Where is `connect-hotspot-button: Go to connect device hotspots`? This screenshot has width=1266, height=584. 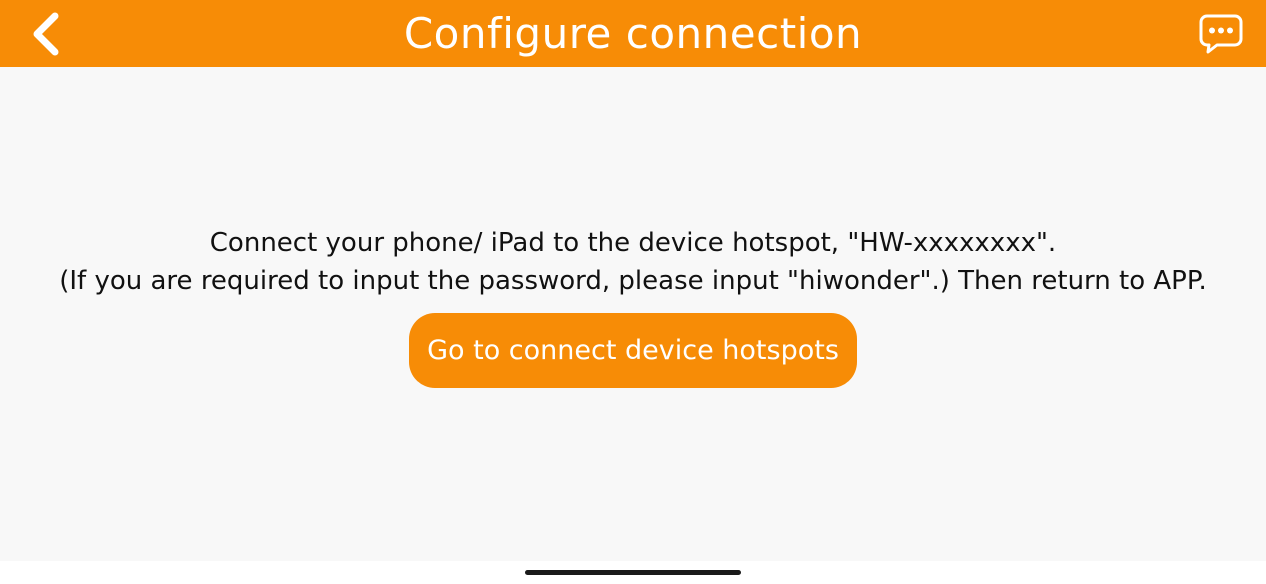
connect-hotspot-button: Go to connect device hotspots is located at coordinates (633, 350).